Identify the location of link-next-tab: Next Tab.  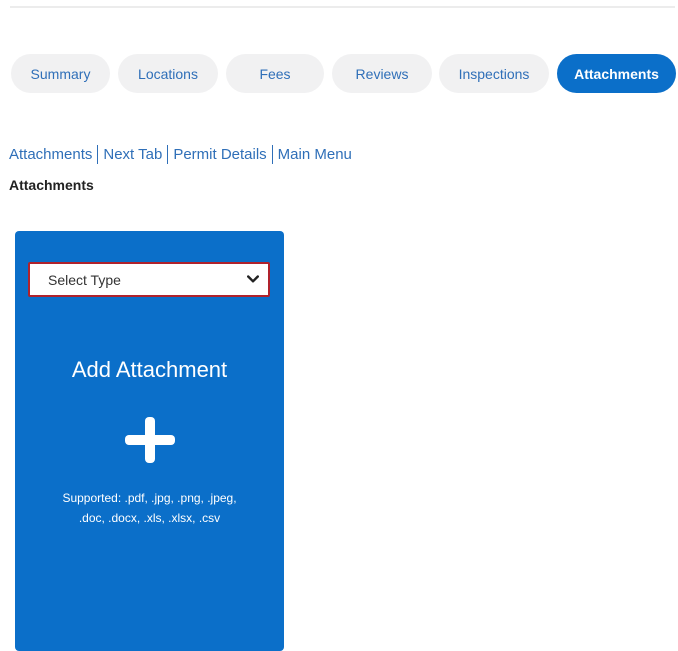
(132, 154).